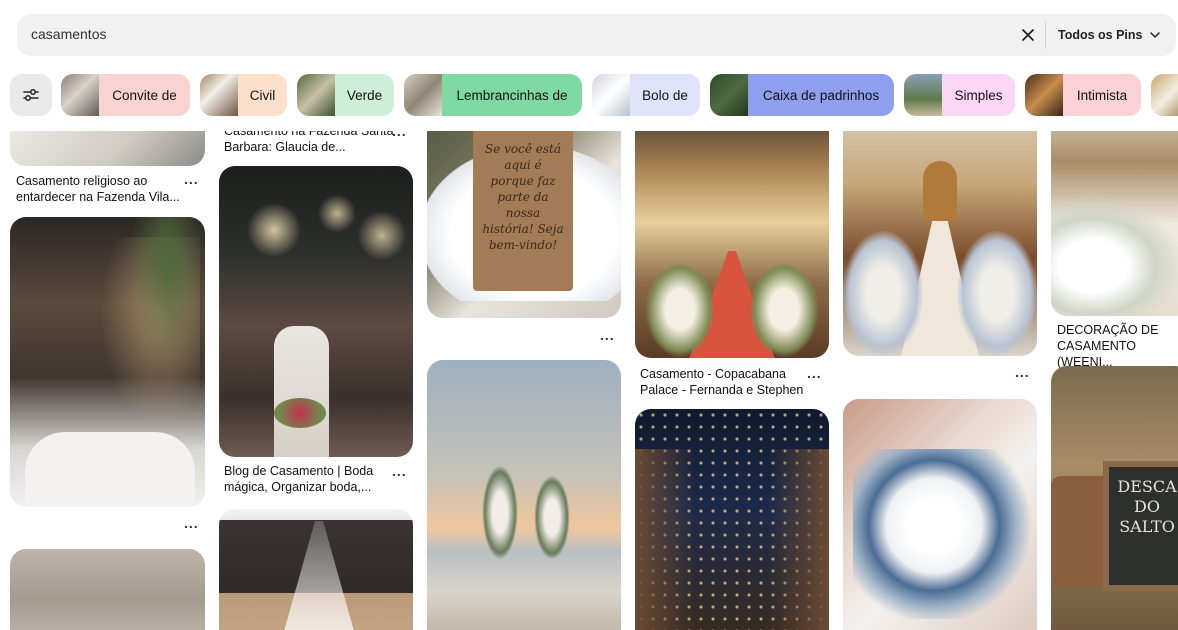 The width and height of the screenshot is (1178, 630). Describe the element at coordinates (978, 95) in the screenshot. I see `chip-label: Simples` at that location.